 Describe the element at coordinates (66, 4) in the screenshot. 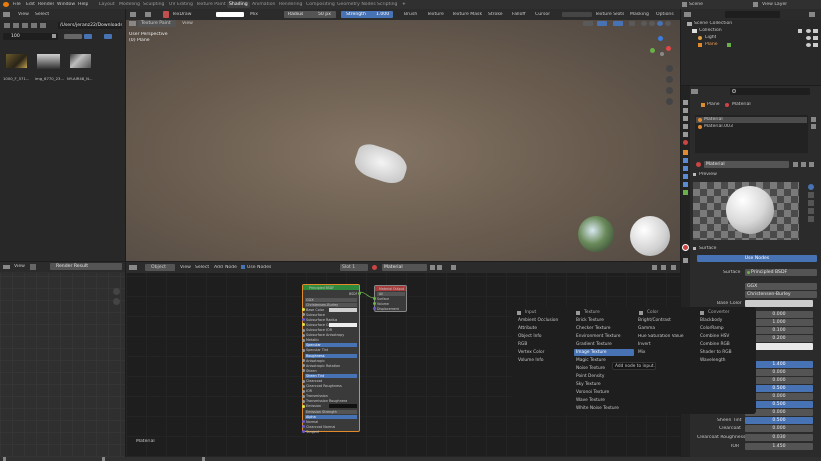

I see `menu-window: Window` at that location.